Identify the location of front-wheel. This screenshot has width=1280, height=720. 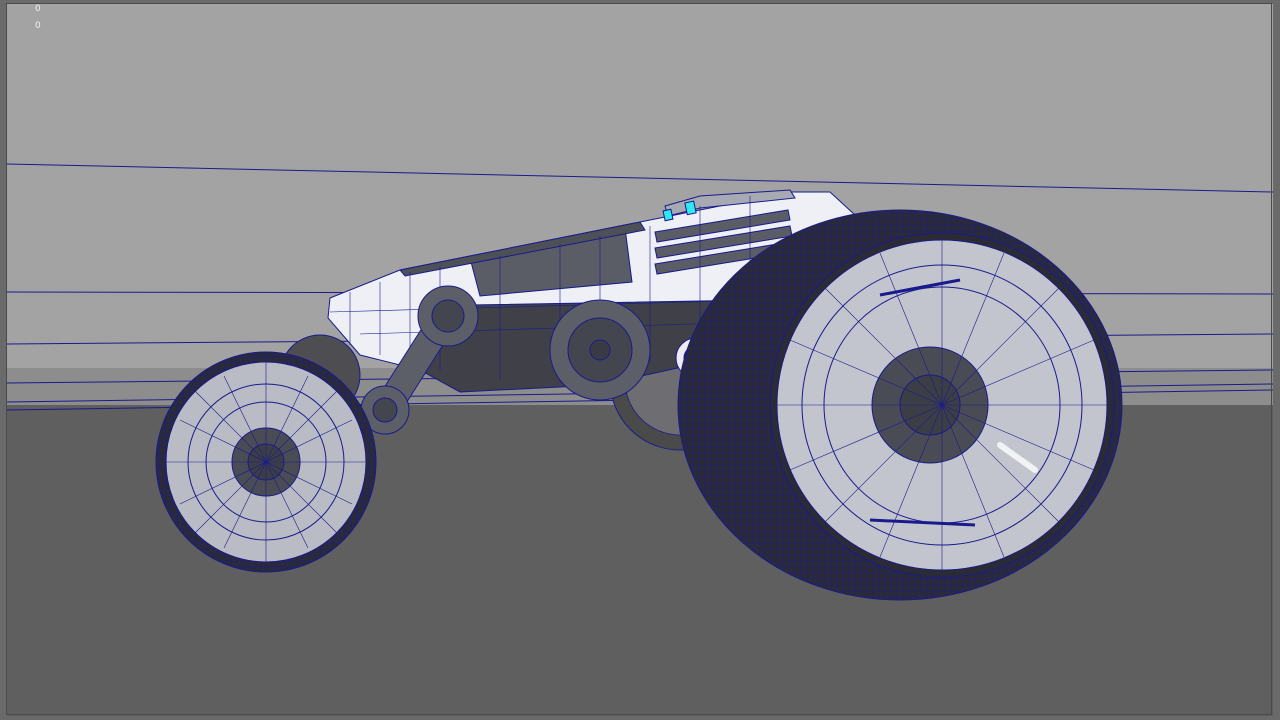
(266, 462).